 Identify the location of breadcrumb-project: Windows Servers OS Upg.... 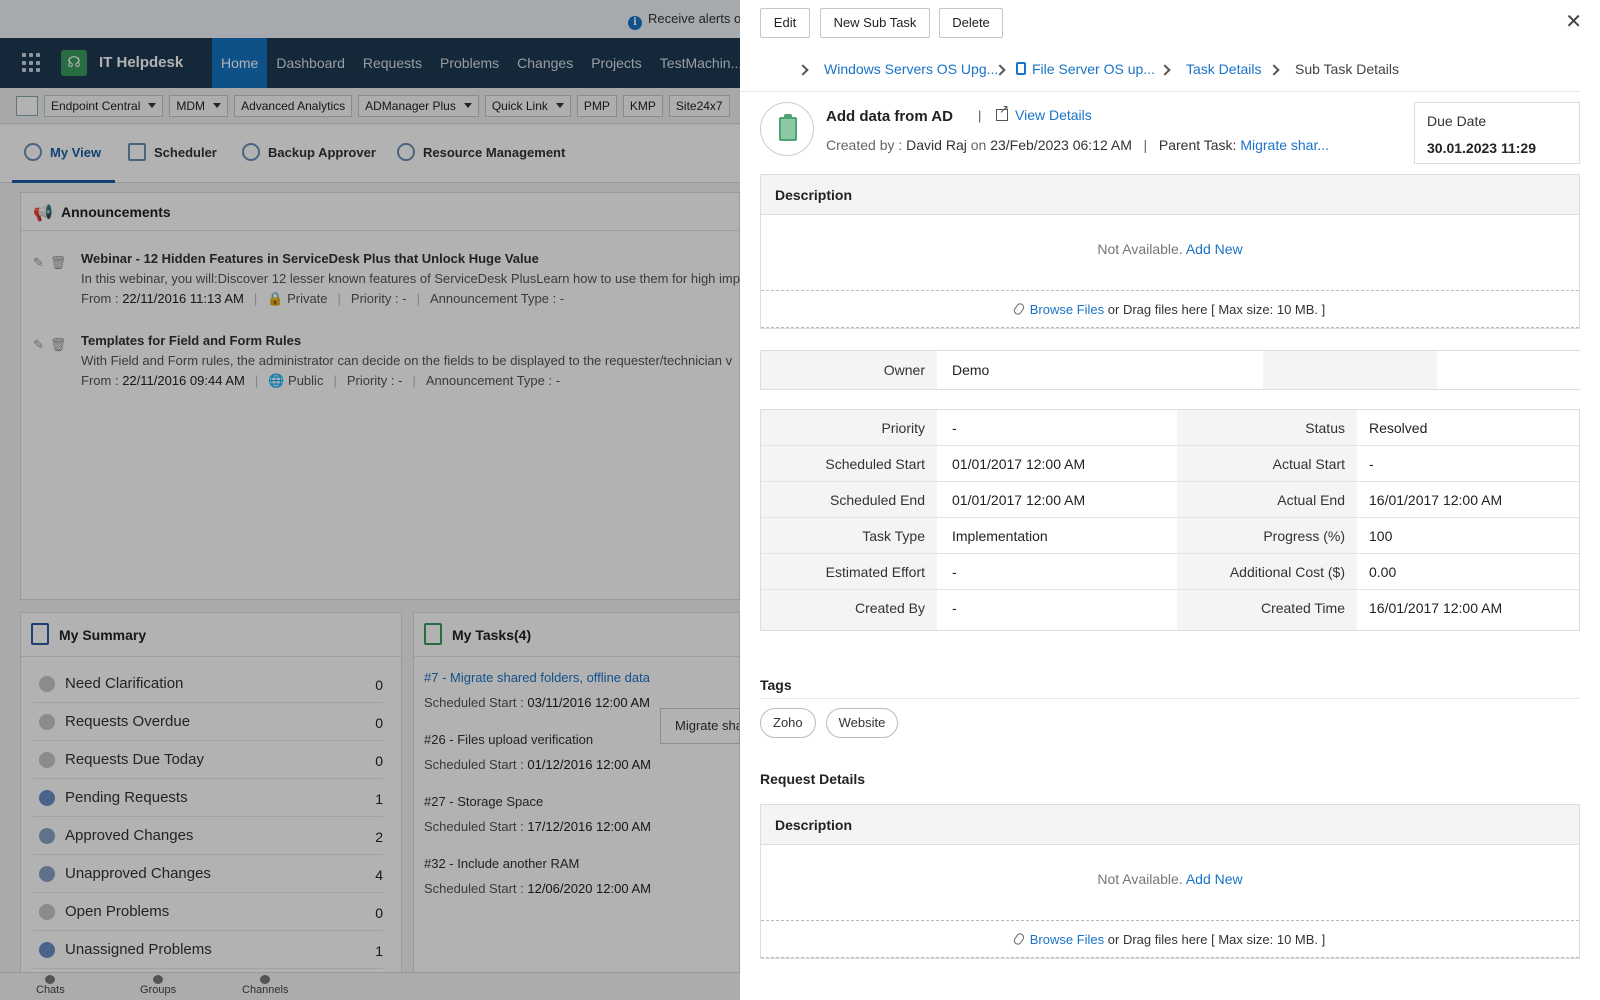
(911, 69).